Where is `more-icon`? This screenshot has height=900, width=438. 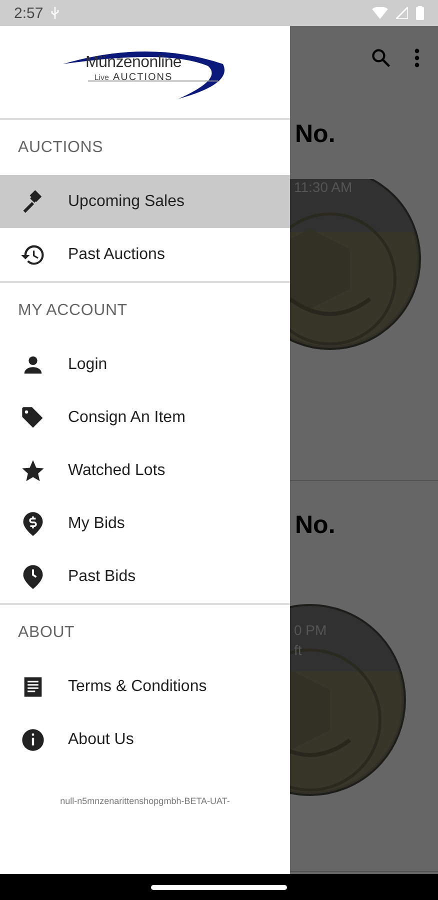 more-icon is located at coordinates (417, 58).